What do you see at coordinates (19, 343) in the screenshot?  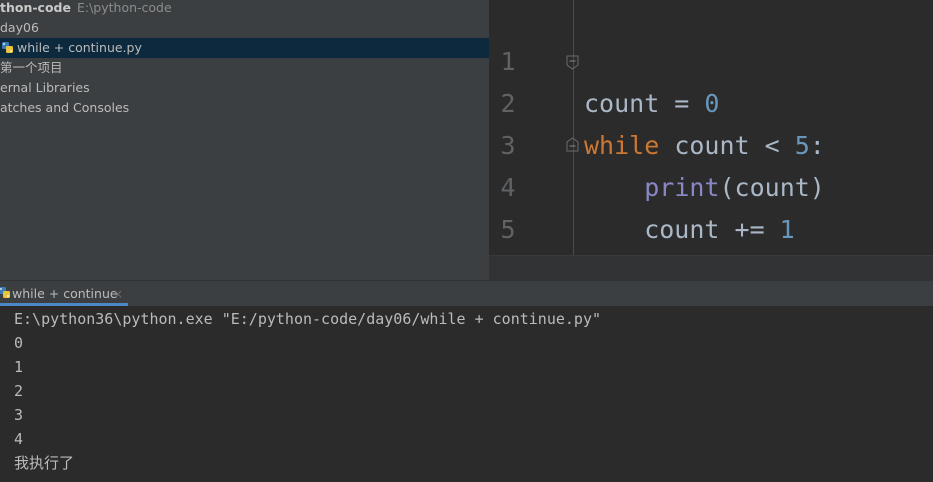 I see `console-output-line: 0` at bounding box center [19, 343].